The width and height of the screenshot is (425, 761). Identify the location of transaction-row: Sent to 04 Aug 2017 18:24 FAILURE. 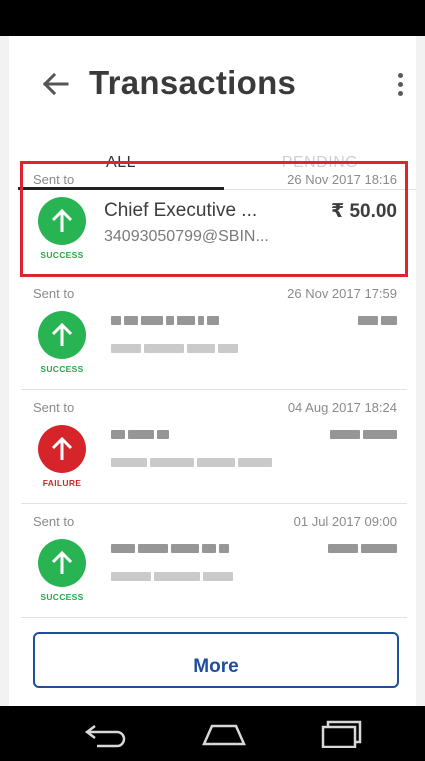
(214, 447).